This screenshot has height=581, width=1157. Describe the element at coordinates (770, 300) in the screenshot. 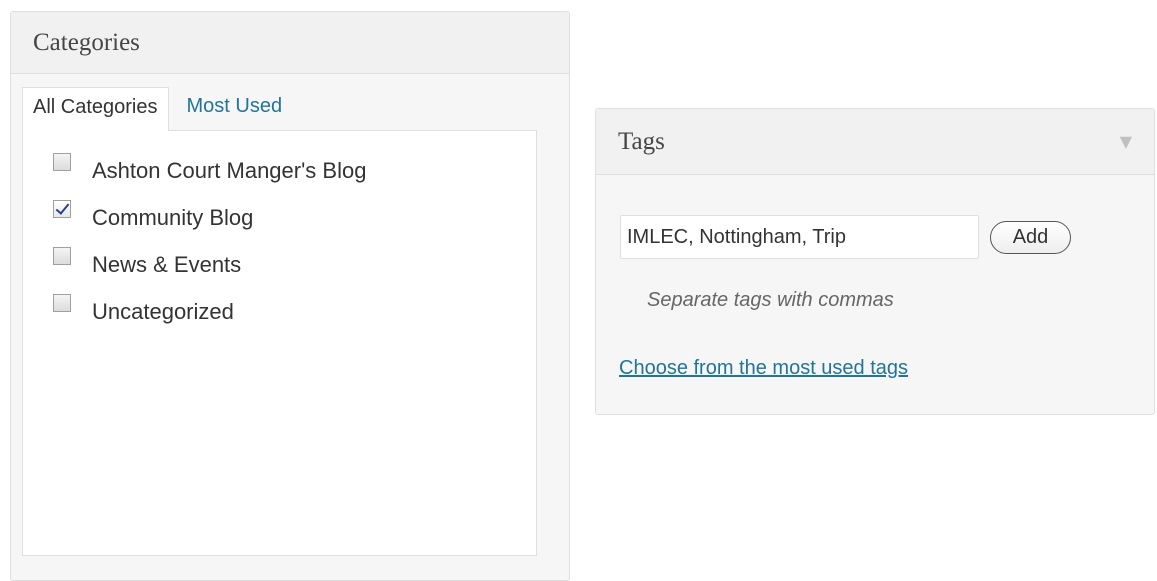

I see `tags-hint: Separate tags with commas` at that location.